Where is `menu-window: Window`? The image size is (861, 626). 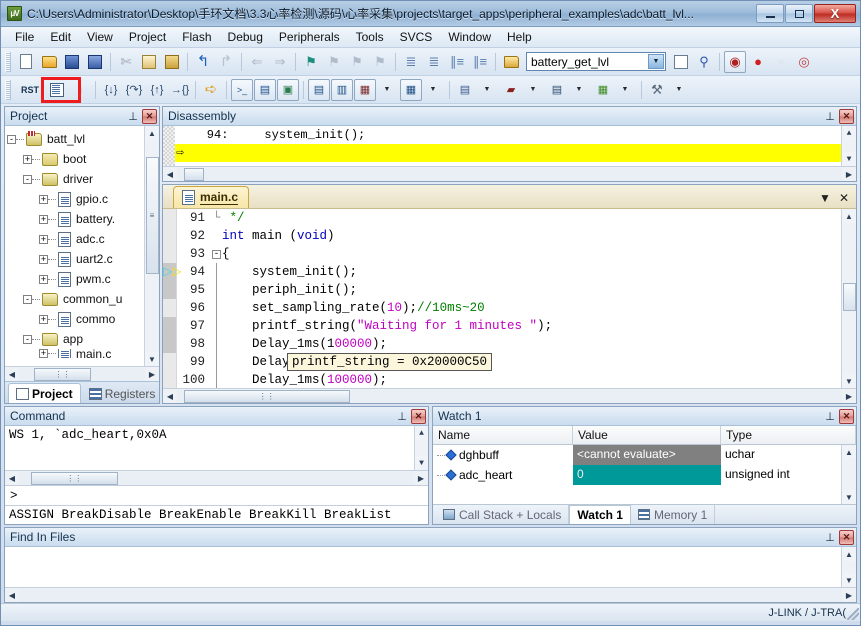 menu-window: Window is located at coordinates (469, 37).